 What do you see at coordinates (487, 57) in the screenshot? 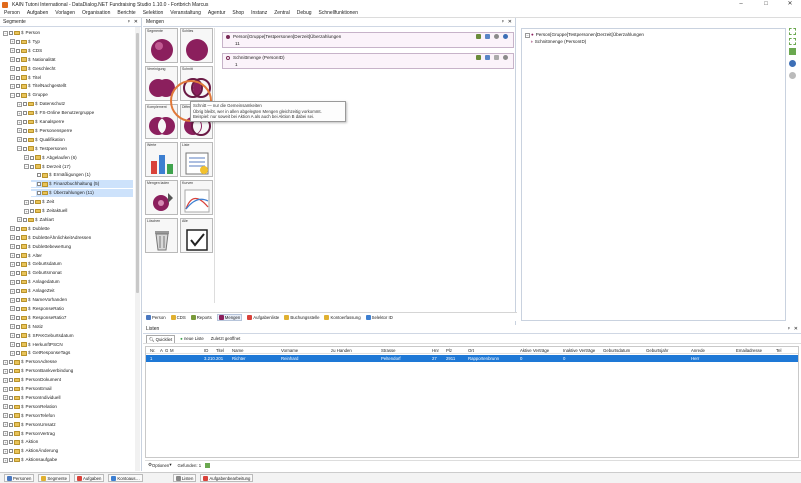
I see `copy-icon` at bounding box center [487, 57].